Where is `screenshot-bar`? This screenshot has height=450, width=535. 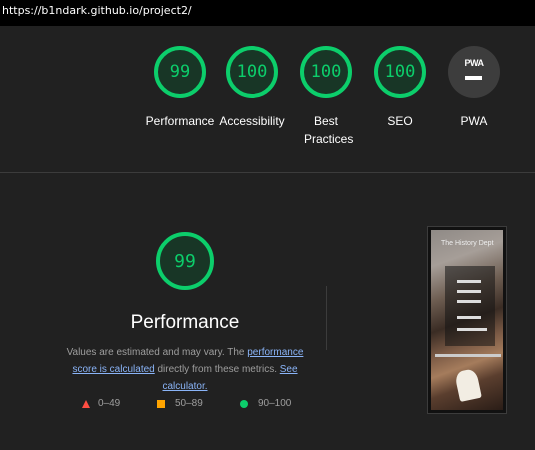
screenshot-bar is located at coordinates (468, 355).